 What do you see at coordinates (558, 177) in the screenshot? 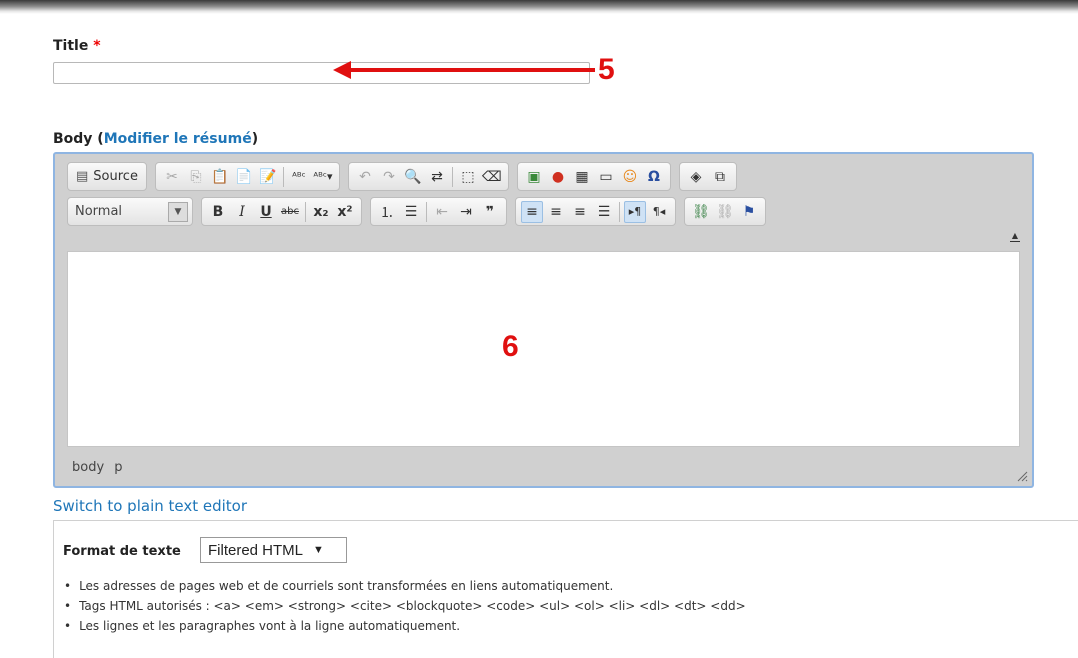
I see `flash-icon: ●` at bounding box center [558, 177].